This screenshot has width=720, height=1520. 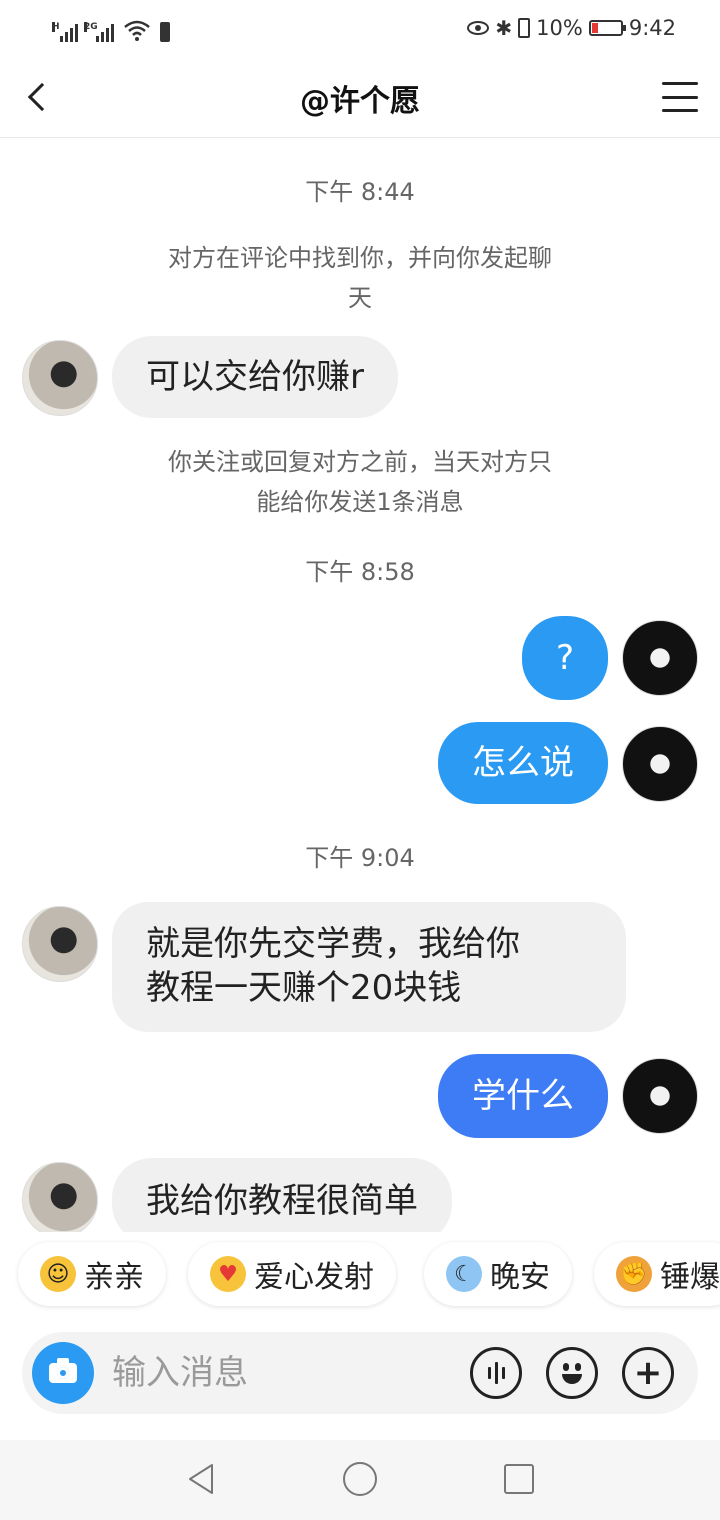 I want to click on voice-button, so click(x=496, y=1373).